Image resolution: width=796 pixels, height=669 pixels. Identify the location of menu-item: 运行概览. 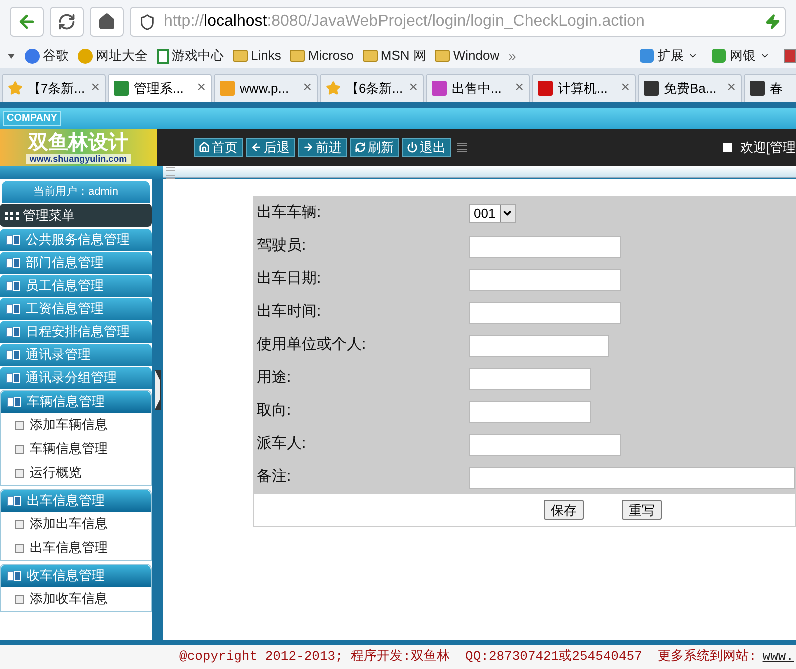
(76, 473).